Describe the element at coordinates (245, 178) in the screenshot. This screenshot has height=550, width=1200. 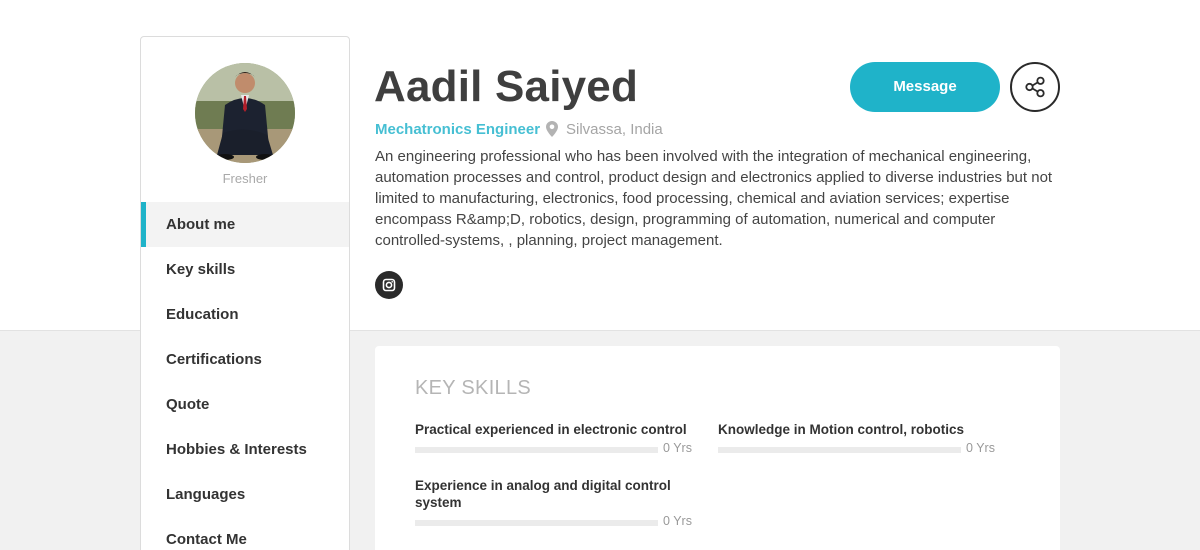
I see `profile-status: Fresher` at that location.